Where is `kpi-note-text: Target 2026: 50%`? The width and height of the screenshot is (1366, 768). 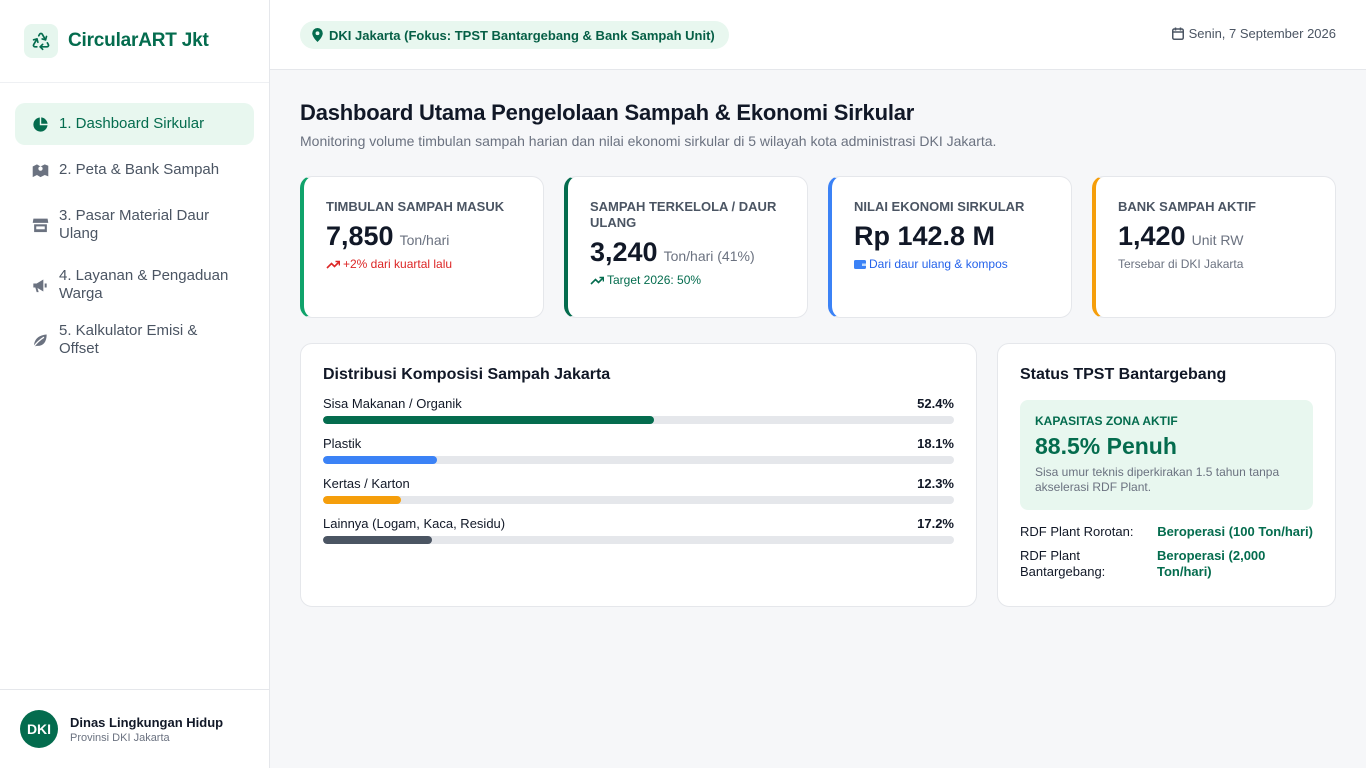
kpi-note-text: Target 2026: 50% is located at coordinates (654, 280).